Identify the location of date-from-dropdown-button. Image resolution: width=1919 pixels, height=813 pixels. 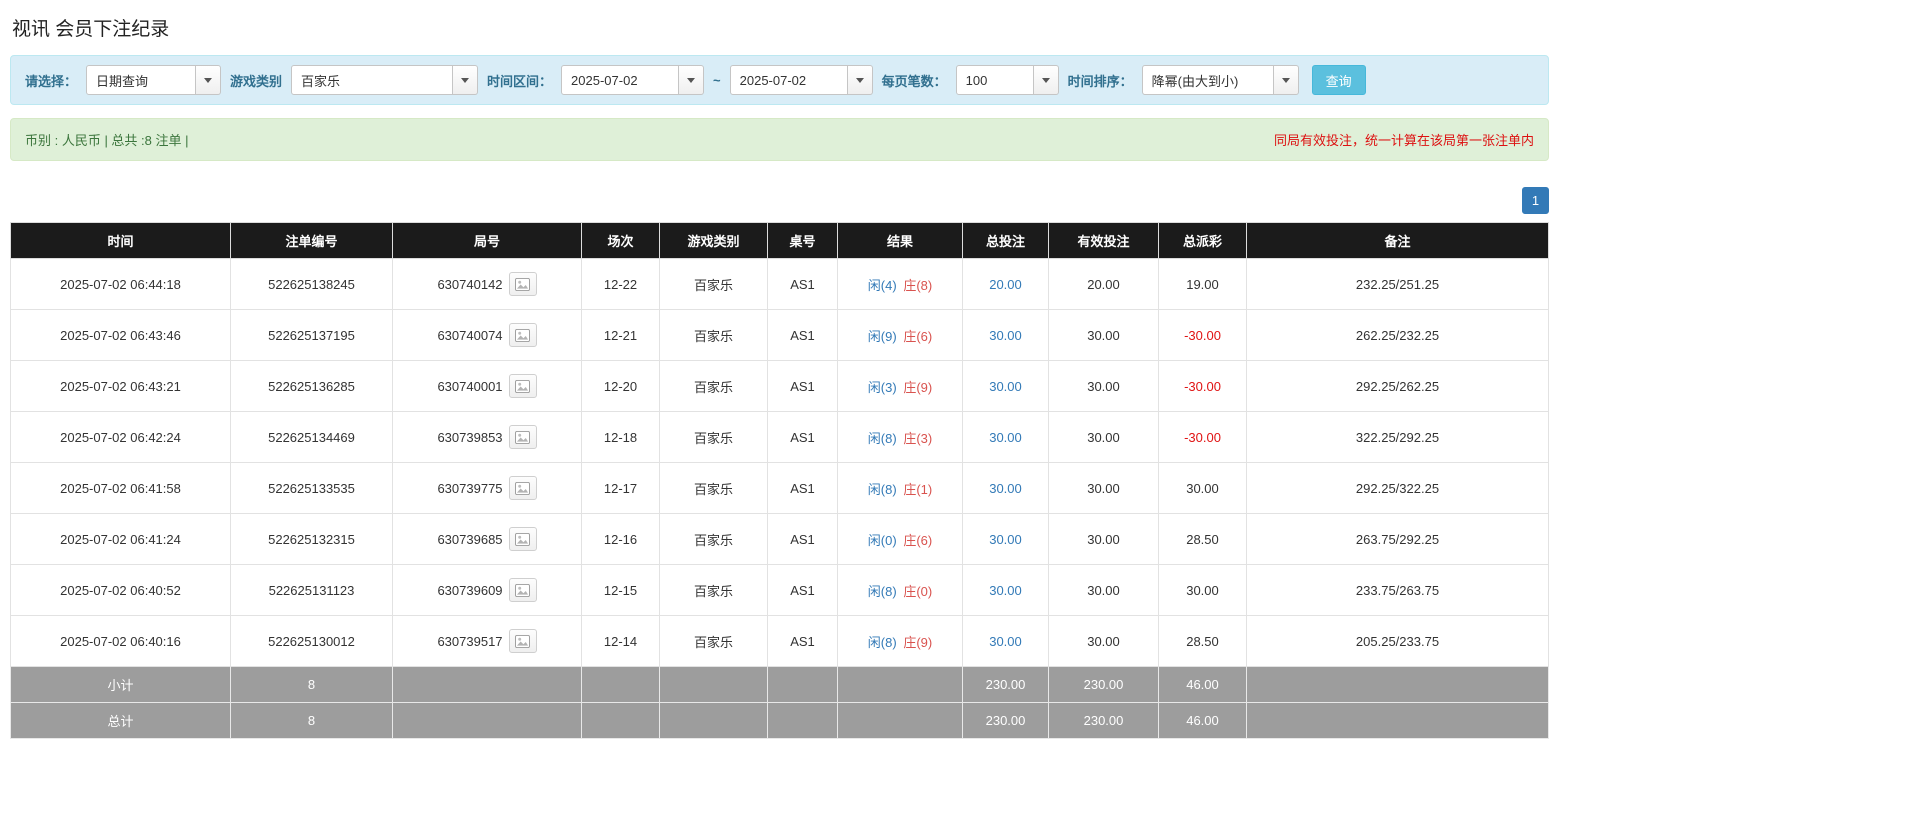
(692, 80).